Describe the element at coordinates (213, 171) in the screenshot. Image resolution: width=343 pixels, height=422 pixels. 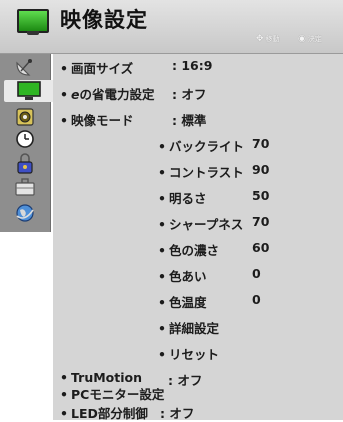
I see `submenu-item-contrast: • コントラスト 90` at that location.